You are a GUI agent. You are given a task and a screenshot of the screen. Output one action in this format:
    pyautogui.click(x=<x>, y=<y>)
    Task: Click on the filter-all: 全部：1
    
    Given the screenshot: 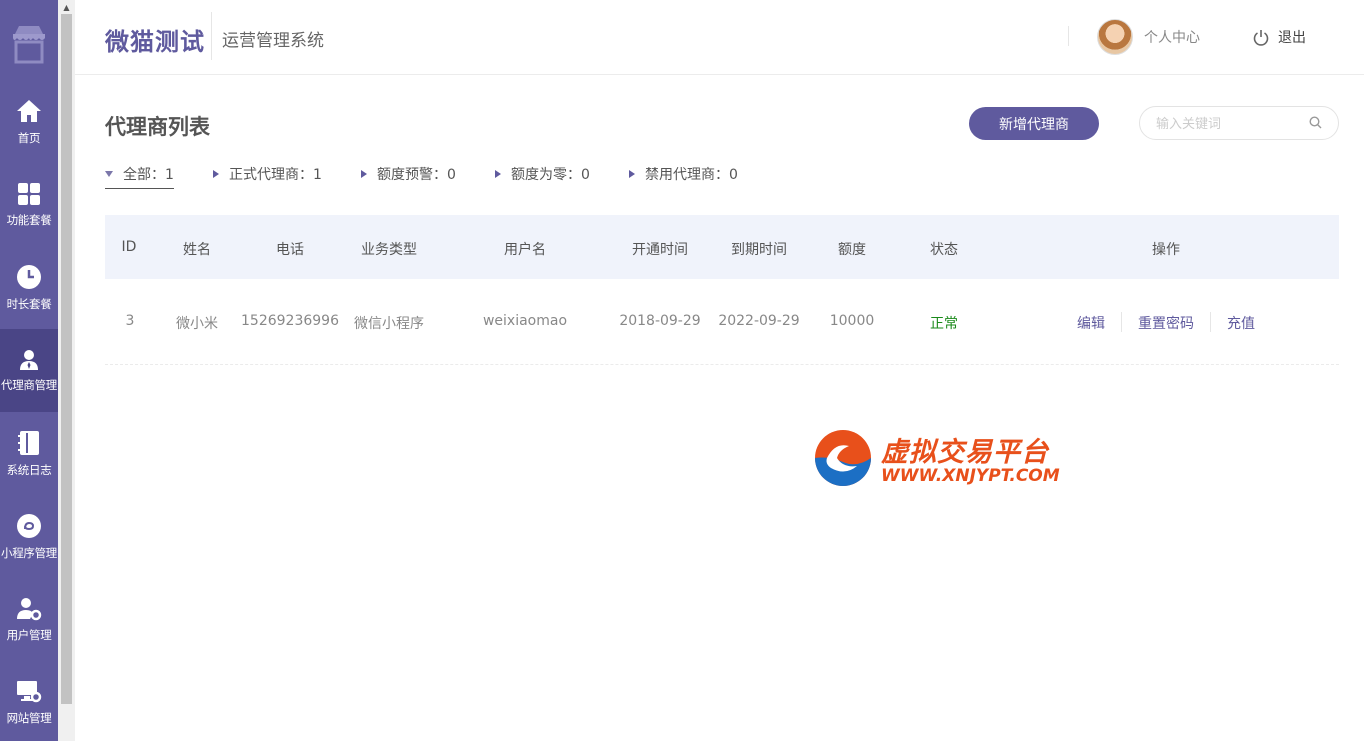 What is the action you would take?
    pyautogui.click(x=139, y=176)
    